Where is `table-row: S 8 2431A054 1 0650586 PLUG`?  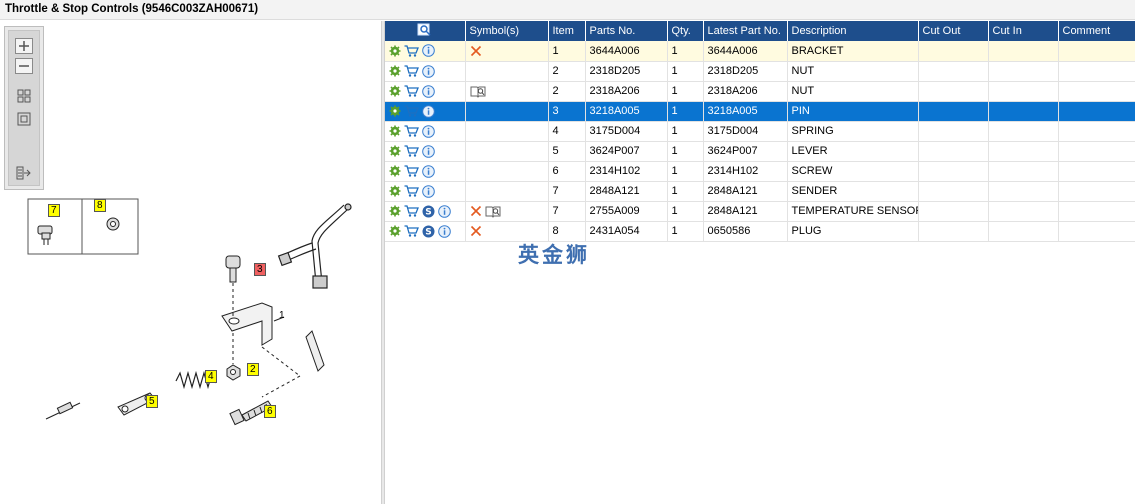 table-row: S 8 2431A054 1 0650586 PLUG is located at coordinates (760, 231).